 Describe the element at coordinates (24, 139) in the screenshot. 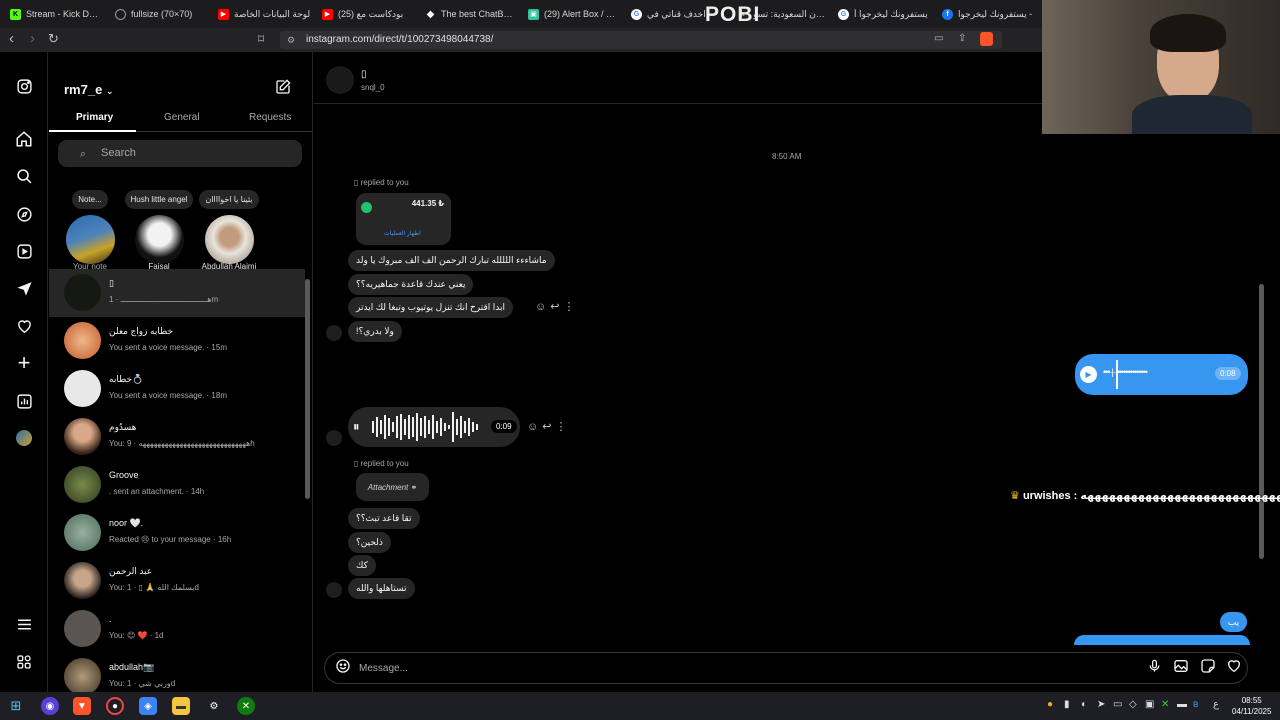

I see `home-icon` at that location.